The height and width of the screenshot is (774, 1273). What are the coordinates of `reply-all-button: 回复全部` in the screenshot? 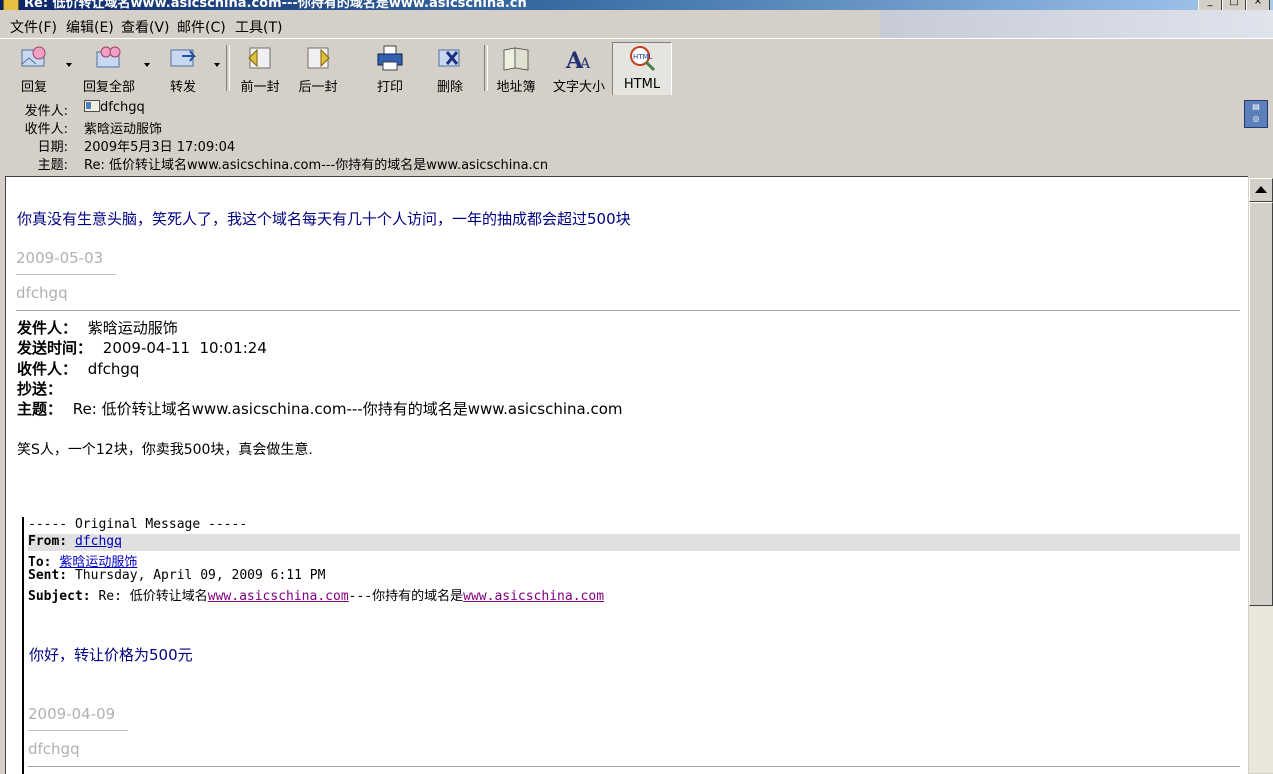 It's located at (109, 68).